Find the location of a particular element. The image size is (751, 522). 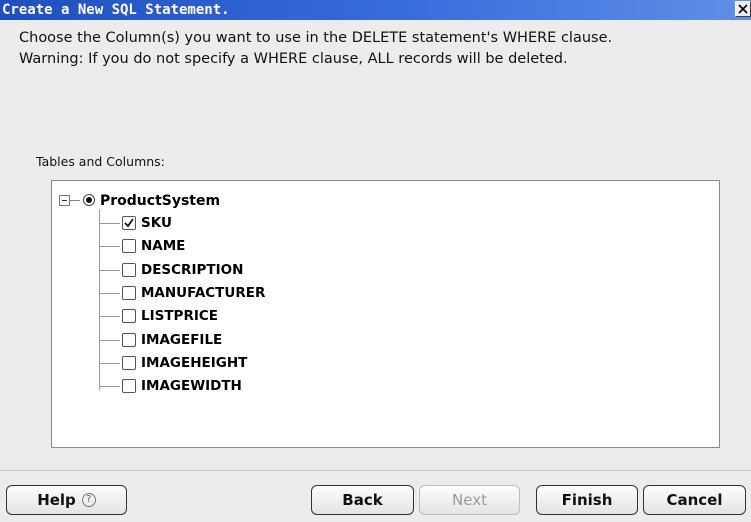

column-label: IMAGEFILE is located at coordinates (182, 340).